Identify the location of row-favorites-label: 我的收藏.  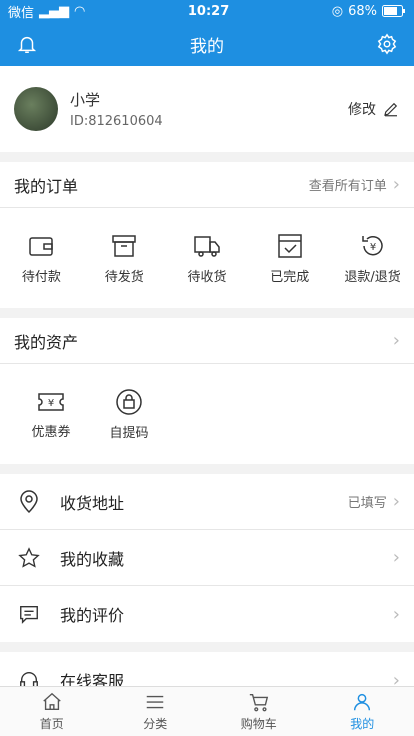
(92, 559).